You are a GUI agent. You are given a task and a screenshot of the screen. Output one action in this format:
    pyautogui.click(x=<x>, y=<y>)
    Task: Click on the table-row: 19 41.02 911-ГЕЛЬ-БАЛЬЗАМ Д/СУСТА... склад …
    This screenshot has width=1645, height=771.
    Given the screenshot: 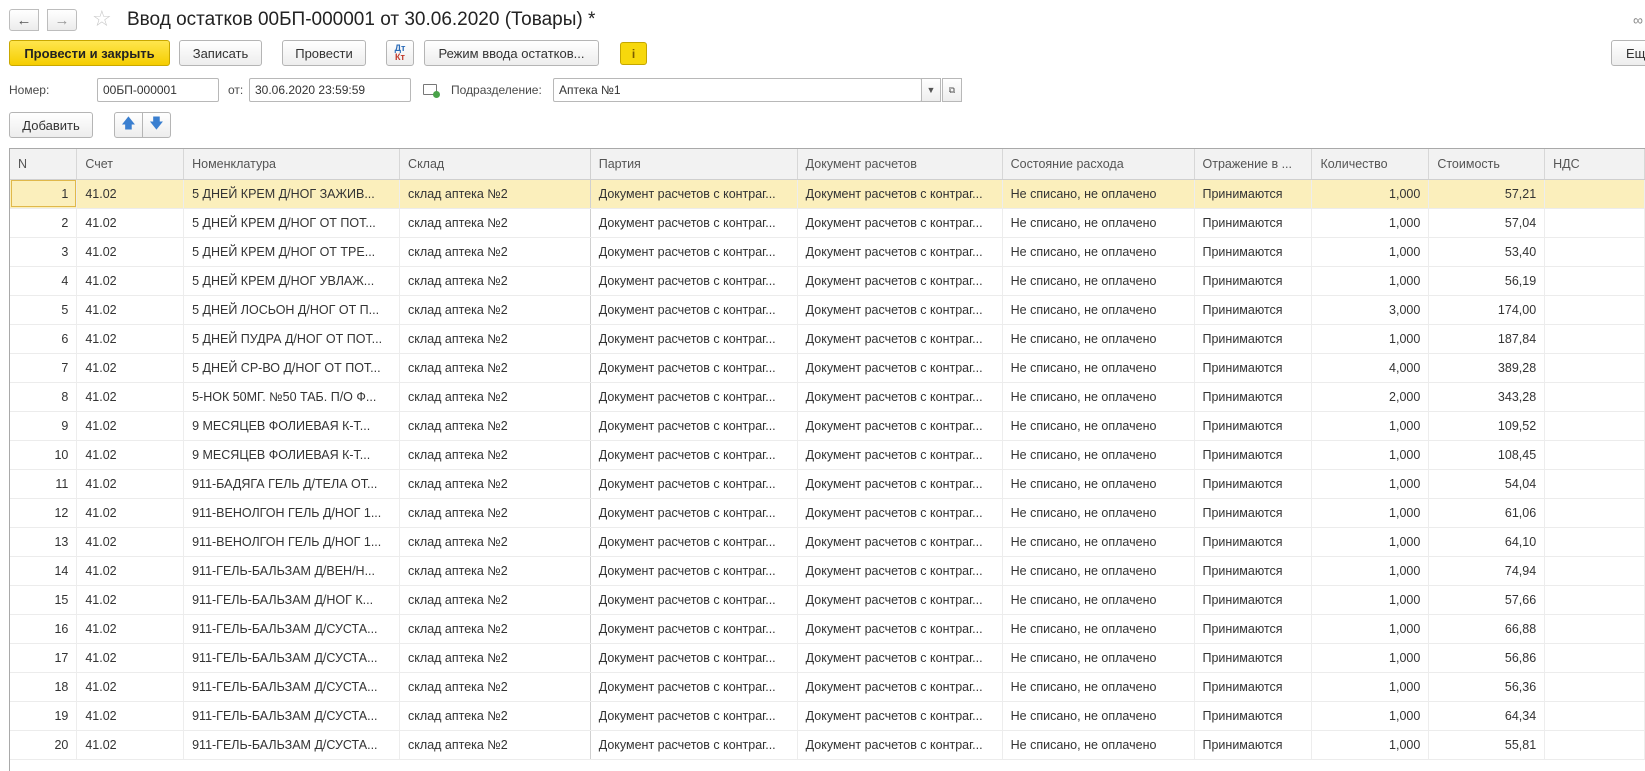 What is the action you would take?
    pyautogui.click(x=827, y=716)
    